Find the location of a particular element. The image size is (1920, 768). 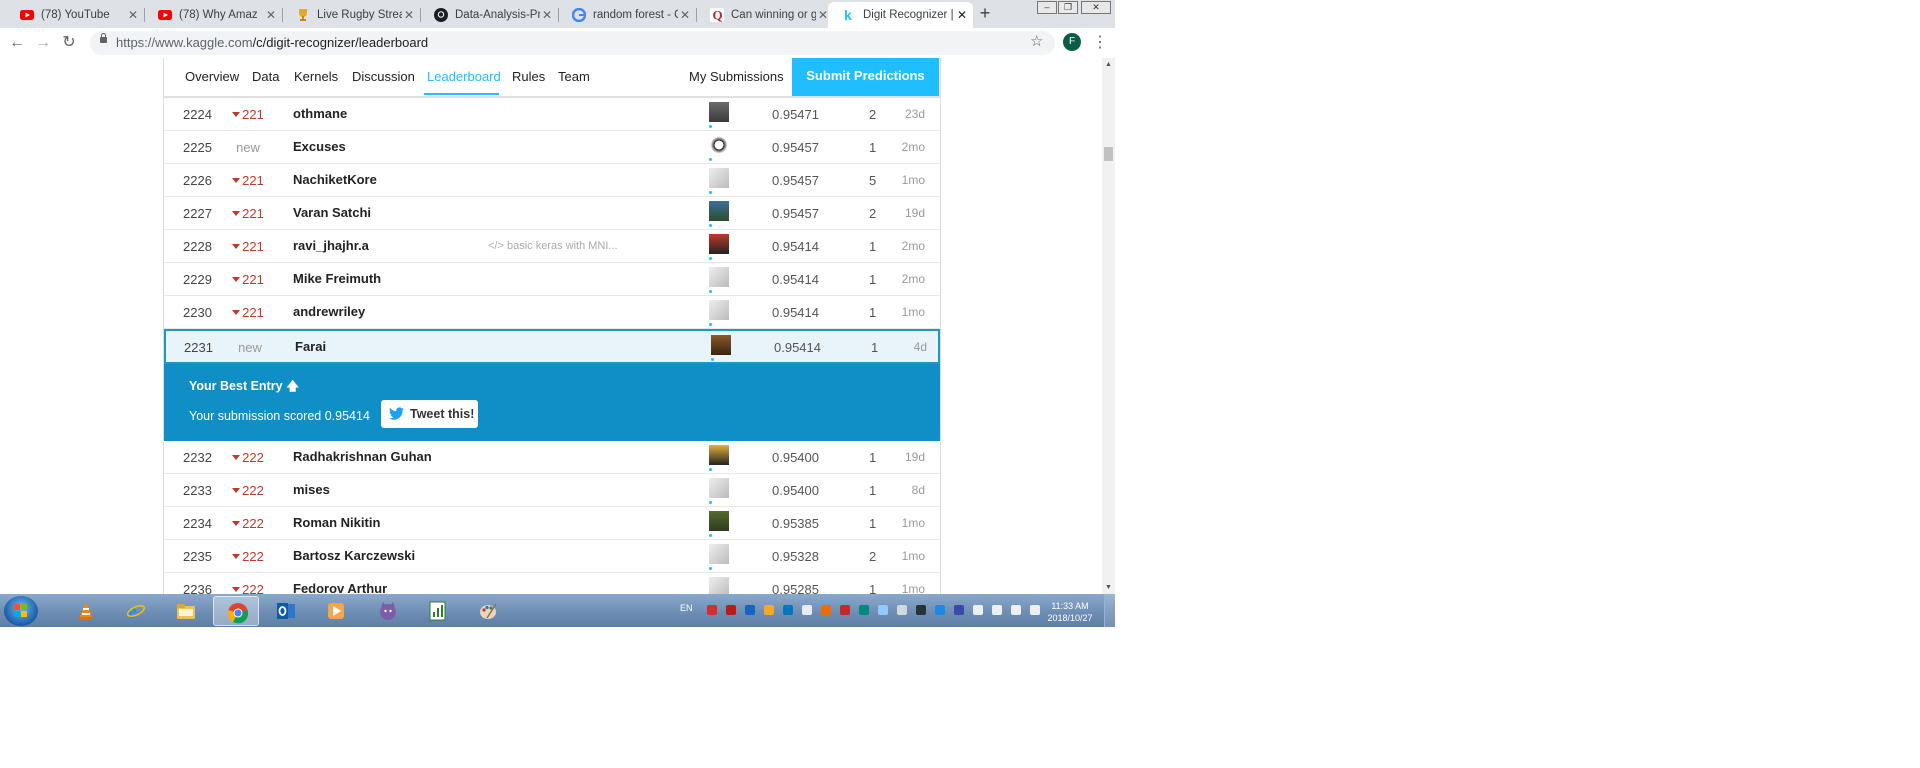

tab-team: Team is located at coordinates (574, 76).